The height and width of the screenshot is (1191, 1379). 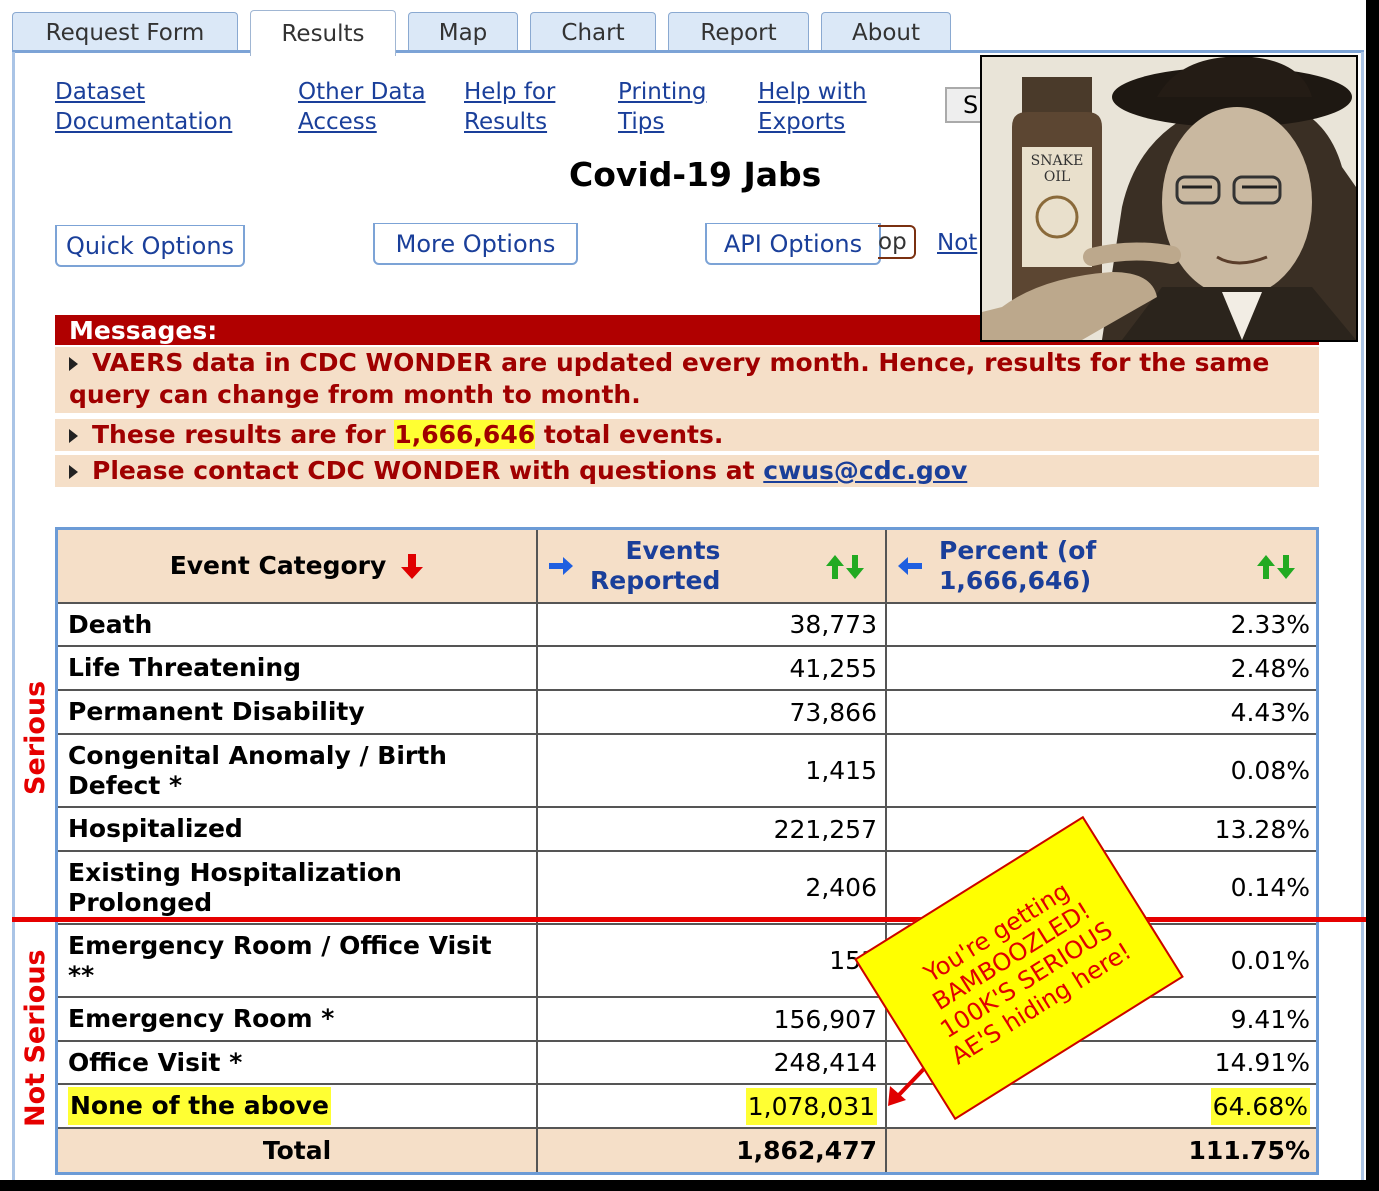 What do you see at coordinates (712, 770) in the screenshot?
I see `row-events: 1,415` at bounding box center [712, 770].